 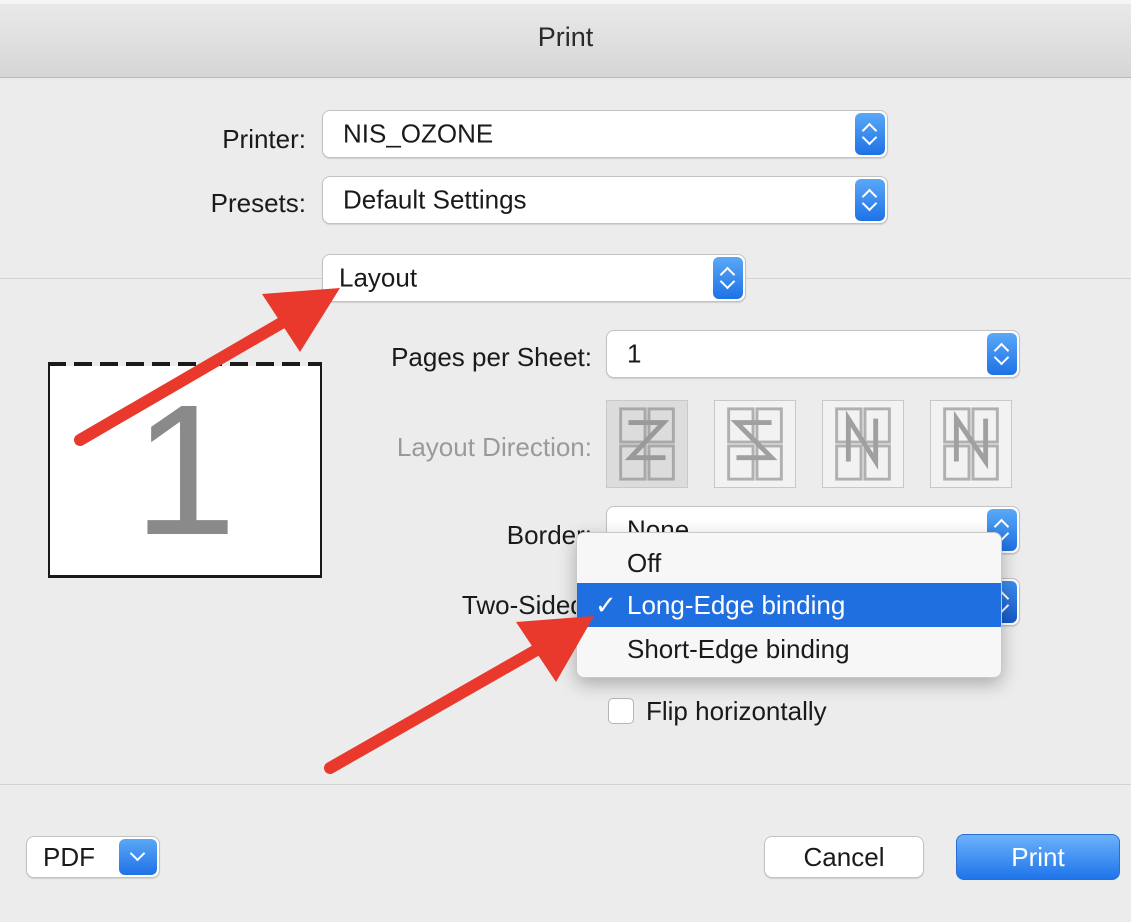 I want to click on pdf-menu-button: PDF, so click(x=93, y=857).